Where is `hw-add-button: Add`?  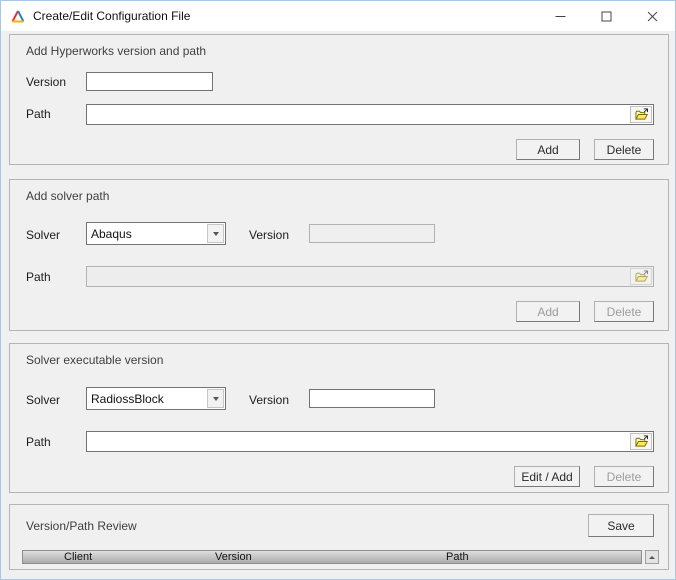 hw-add-button: Add is located at coordinates (548, 149).